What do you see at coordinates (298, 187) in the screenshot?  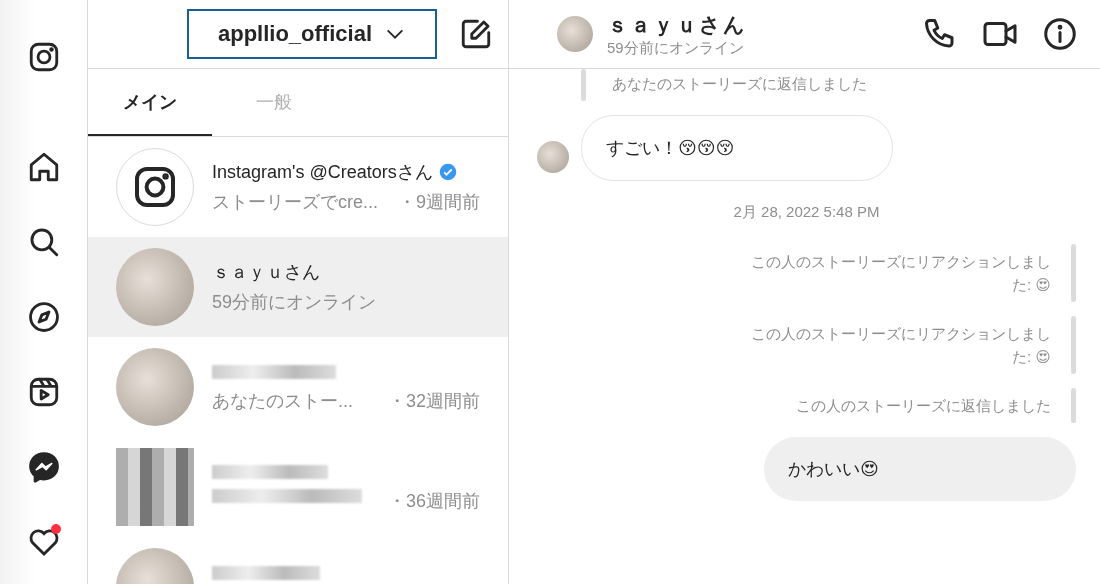 I see `conversation-item: Instagram's @Creatorsさん ストーリーズでcre... ・9週間前` at bounding box center [298, 187].